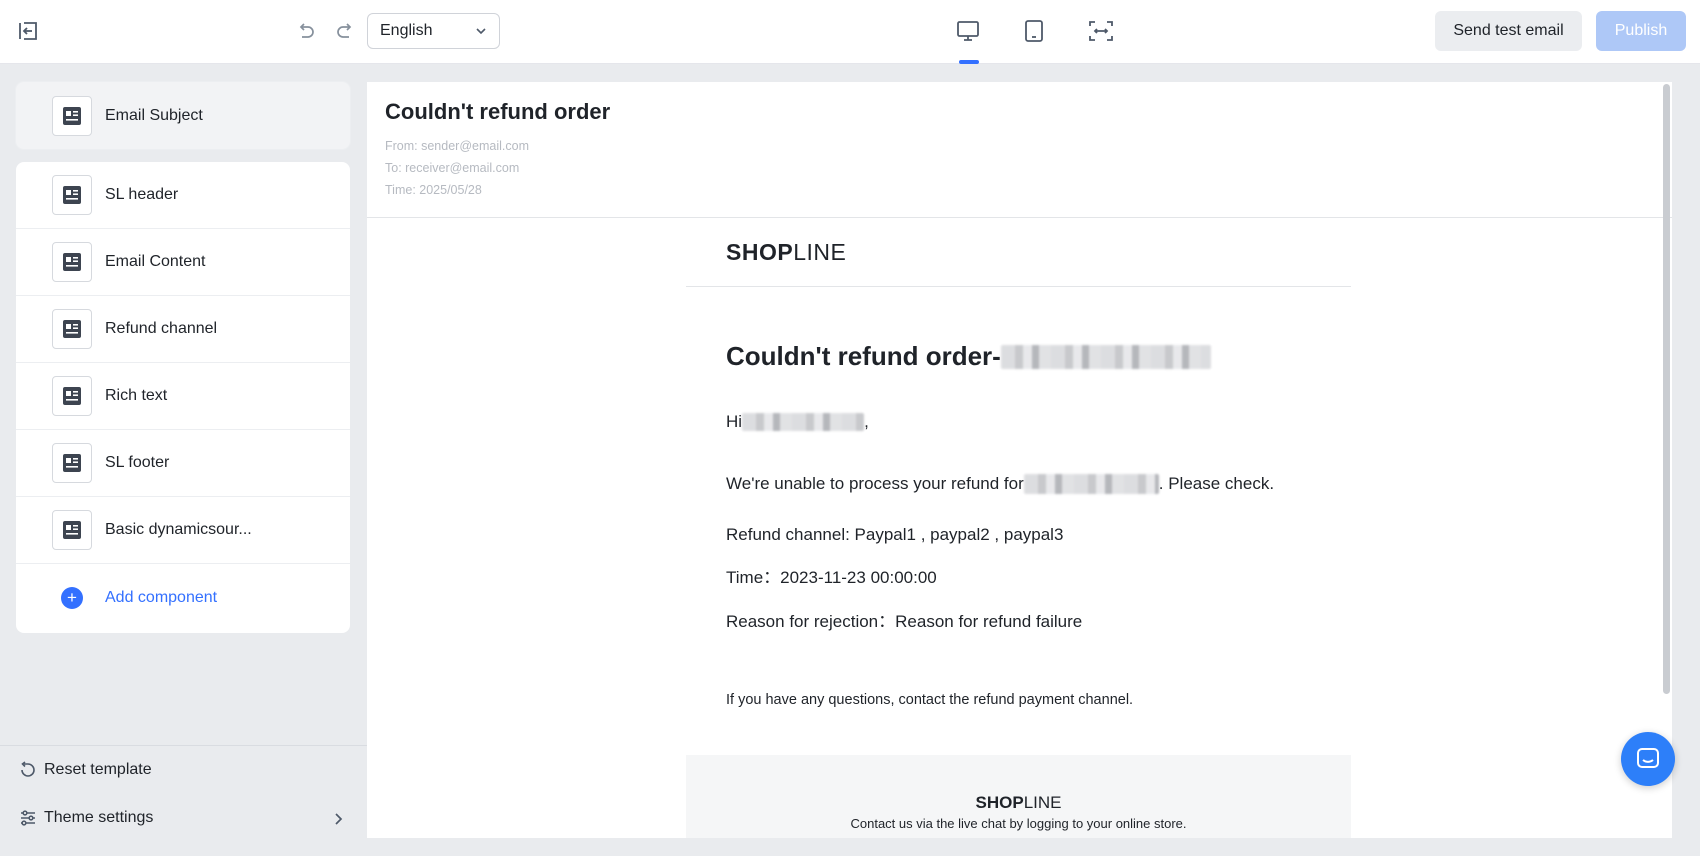  What do you see at coordinates (28, 31) in the screenshot?
I see `exit-icon` at bounding box center [28, 31].